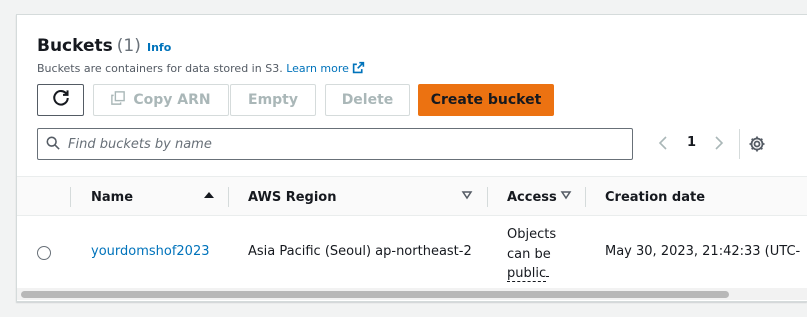 The height and width of the screenshot is (317, 807). I want to click on refresh-icon, so click(61, 100).